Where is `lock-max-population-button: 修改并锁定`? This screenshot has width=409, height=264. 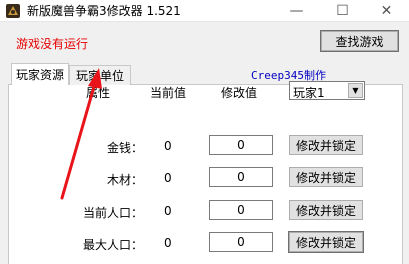 lock-max-population-button: 修改并锁定 is located at coordinates (326, 242).